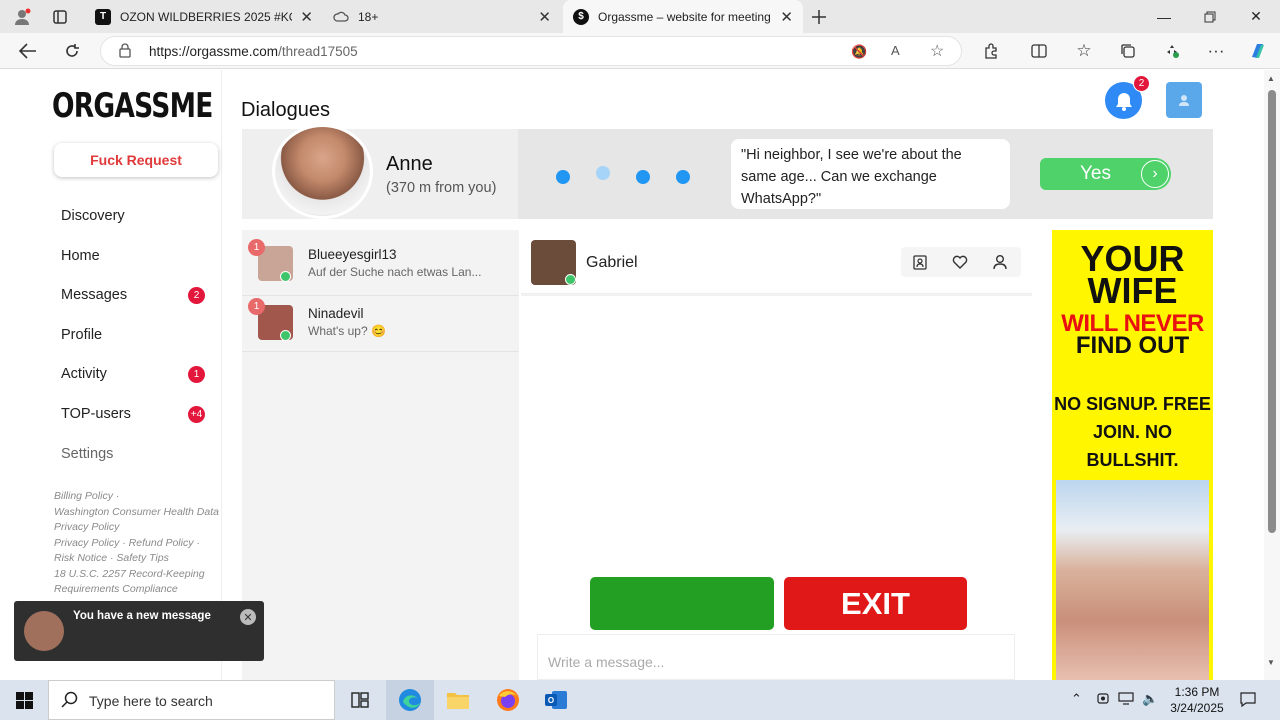  Describe the element at coordinates (1103, 699) in the screenshot. I see `tray-app-icon` at that location.